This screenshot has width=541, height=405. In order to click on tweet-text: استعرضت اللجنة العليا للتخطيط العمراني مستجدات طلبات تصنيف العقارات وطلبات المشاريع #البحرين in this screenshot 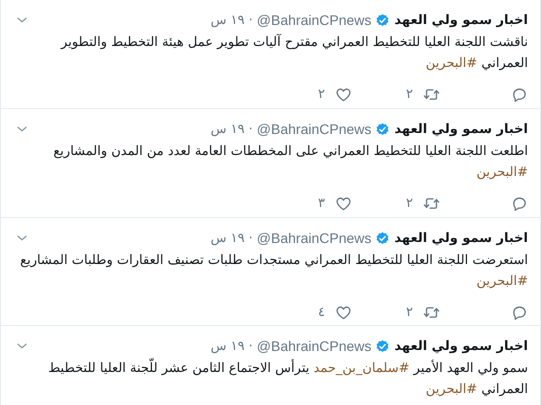, I will do `click(273, 271)`.